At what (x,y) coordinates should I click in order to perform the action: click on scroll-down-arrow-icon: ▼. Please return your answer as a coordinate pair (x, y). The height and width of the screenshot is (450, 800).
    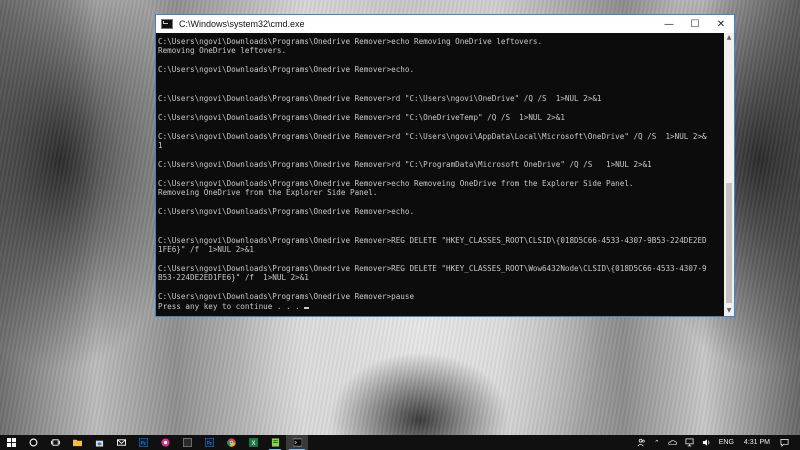
    Looking at the image, I should click on (729, 311).